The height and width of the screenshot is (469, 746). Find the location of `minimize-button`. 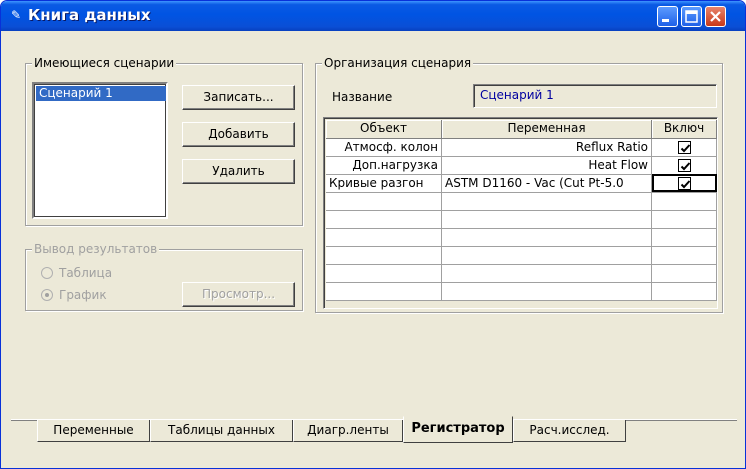

minimize-button is located at coordinates (667, 16).